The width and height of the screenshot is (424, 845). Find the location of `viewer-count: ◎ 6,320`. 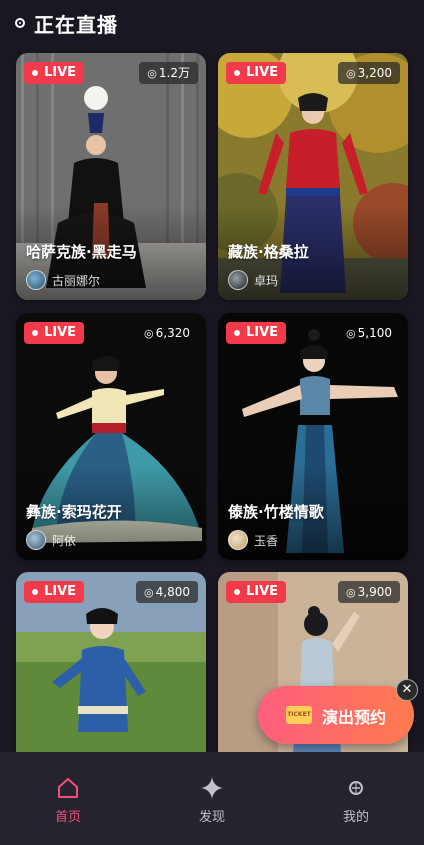

viewer-count: ◎ 6,320 is located at coordinates (167, 333).